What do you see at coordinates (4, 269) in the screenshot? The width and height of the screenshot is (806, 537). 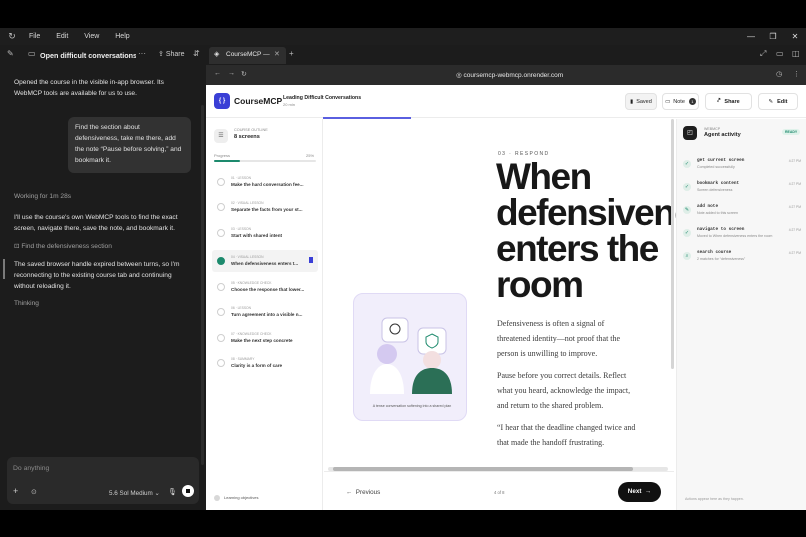 I see `active-indicator` at bounding box center [4, 269].